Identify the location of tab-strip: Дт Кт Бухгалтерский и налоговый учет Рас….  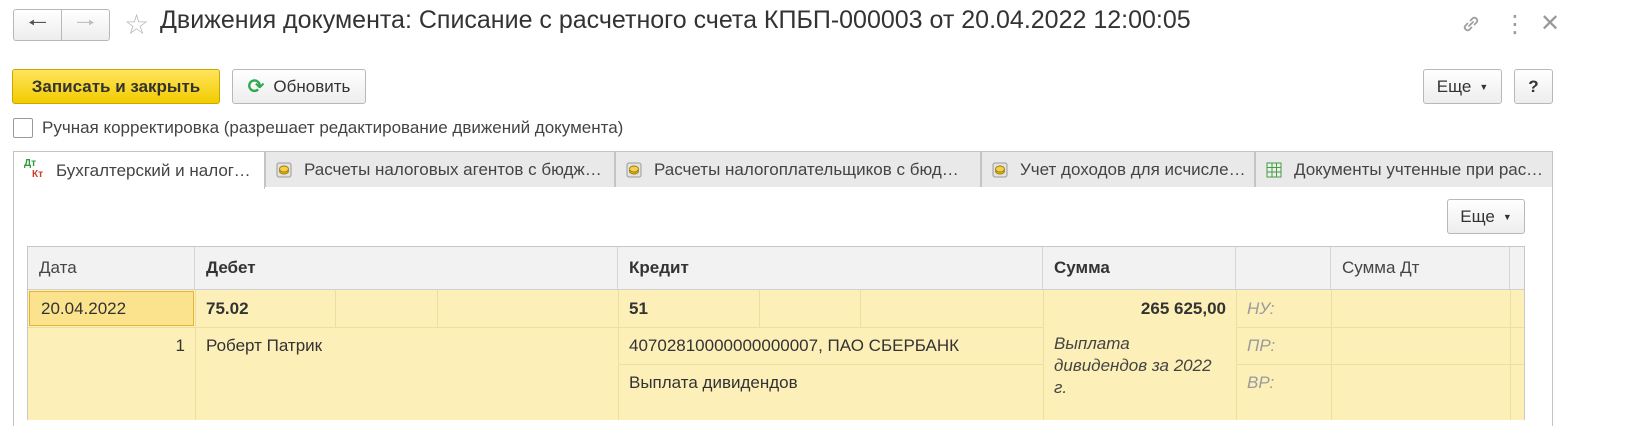
(783, 170).